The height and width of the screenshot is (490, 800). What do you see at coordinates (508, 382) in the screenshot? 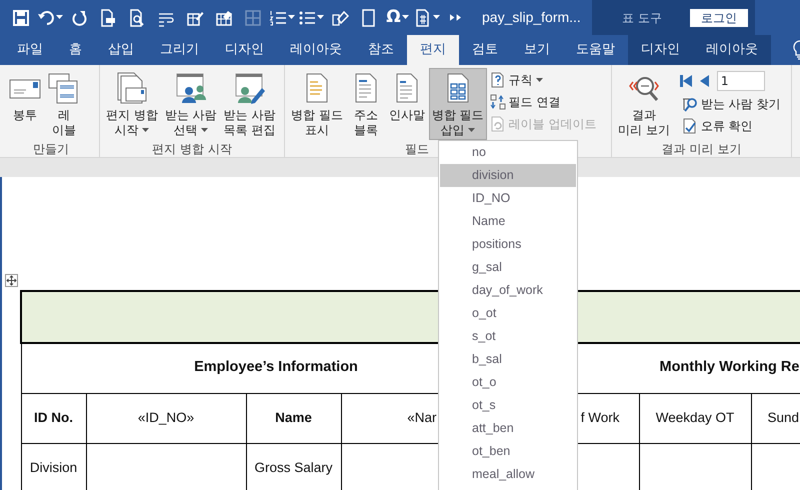
I see `menu-item: ot_o` at bounding box center [508, 382].